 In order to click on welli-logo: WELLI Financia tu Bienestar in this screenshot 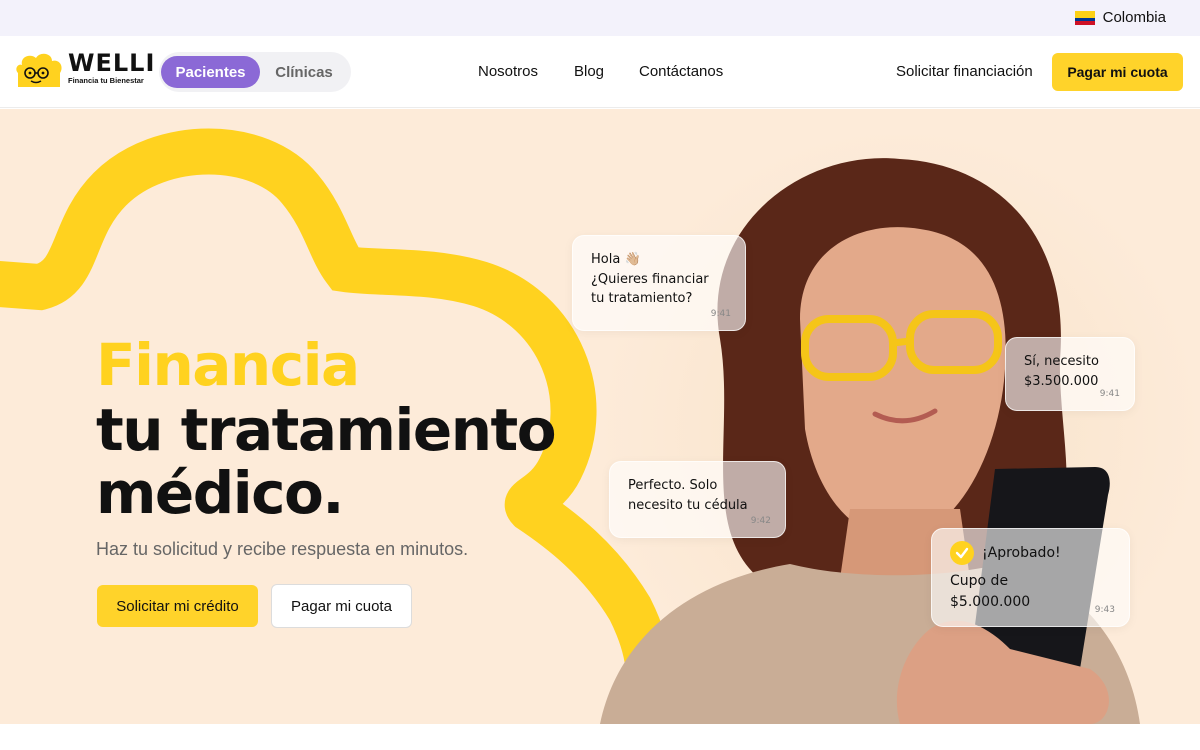, I will do `click(85, 71)`.